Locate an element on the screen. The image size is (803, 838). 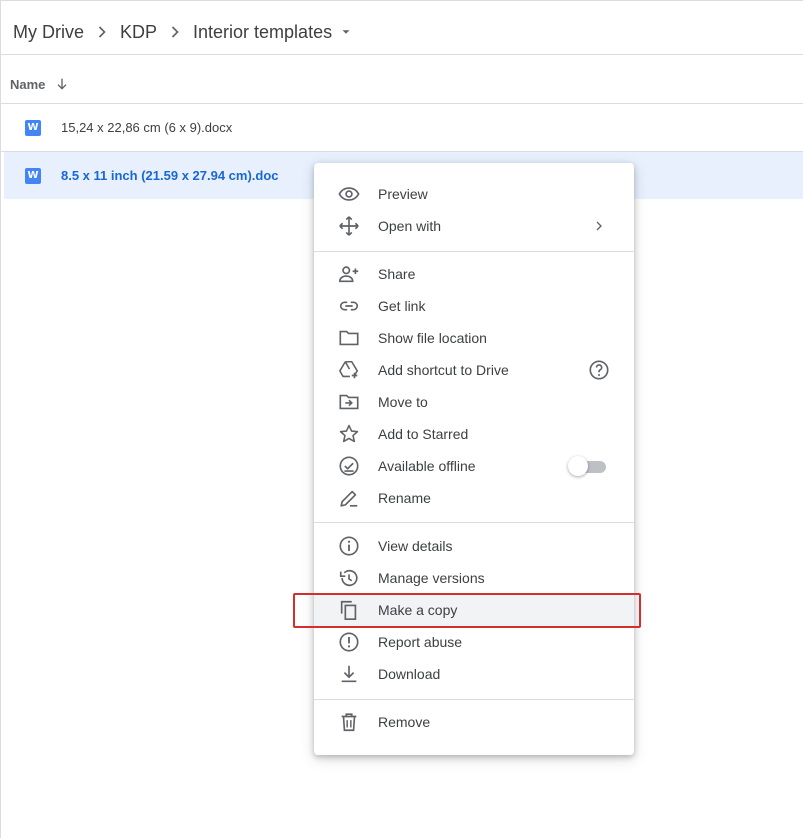
menu-item-remove: Remove is located at coordinates (474, 722).